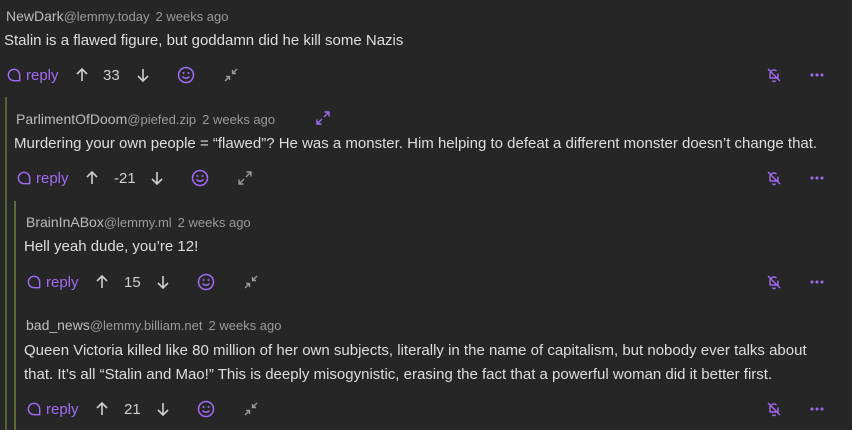 This screenshot has height=430, width=852. What do you see at coordinates (107, 16) in the screenshot?
I see `comment-instance: @lemmy.today` at bounding box center [107, 16].